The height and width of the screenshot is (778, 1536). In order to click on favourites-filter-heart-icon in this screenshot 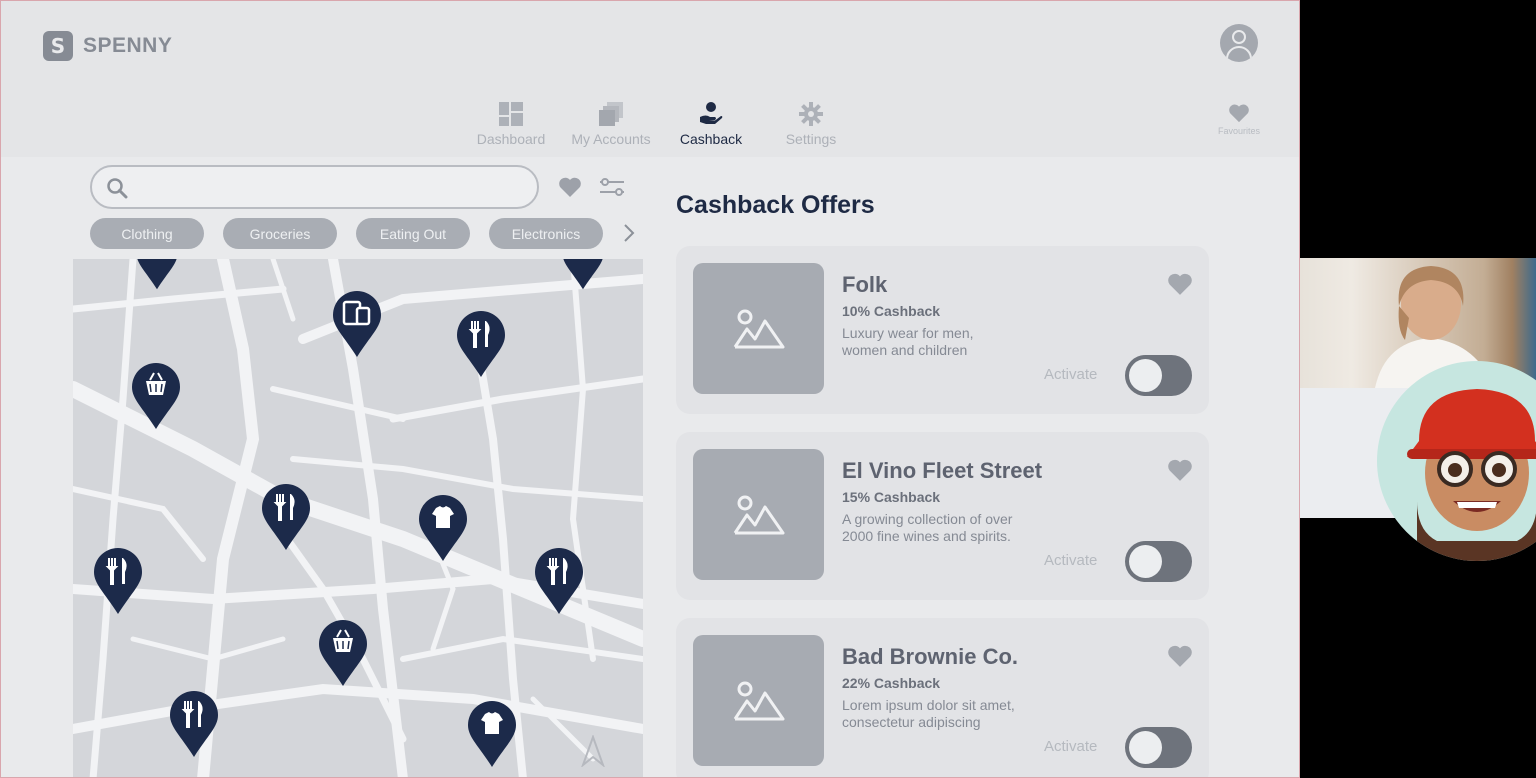, I will do `click(570, 187)`.